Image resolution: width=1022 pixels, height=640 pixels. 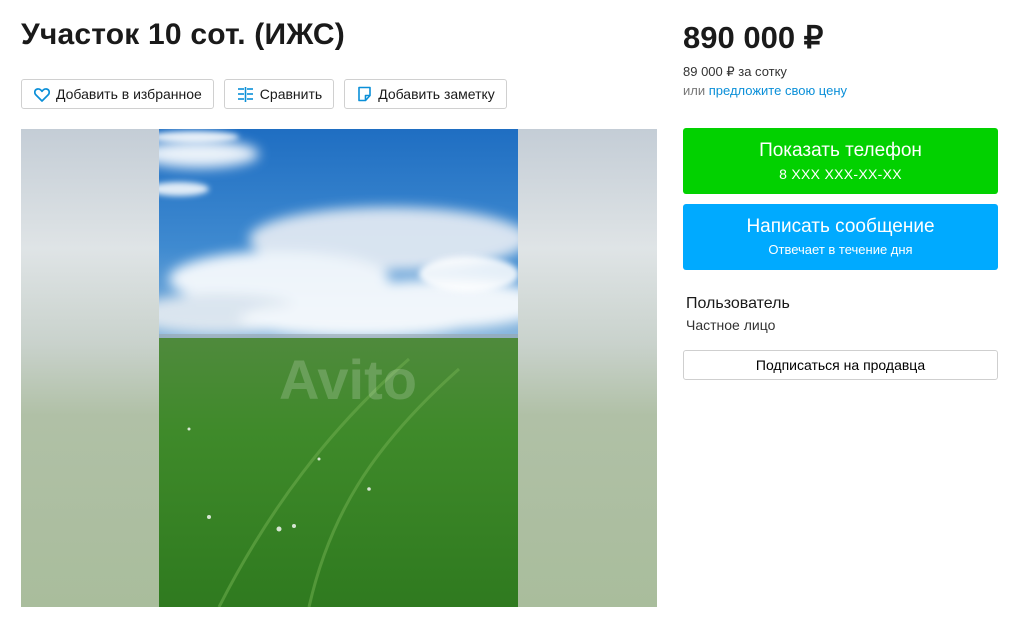 I want to click on listing-title: Участок 10 сот. (ИЖС), so click(x=183, y=34).